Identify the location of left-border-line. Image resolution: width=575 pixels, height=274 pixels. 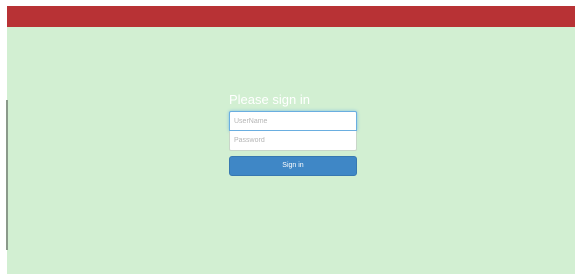
(7, 175).